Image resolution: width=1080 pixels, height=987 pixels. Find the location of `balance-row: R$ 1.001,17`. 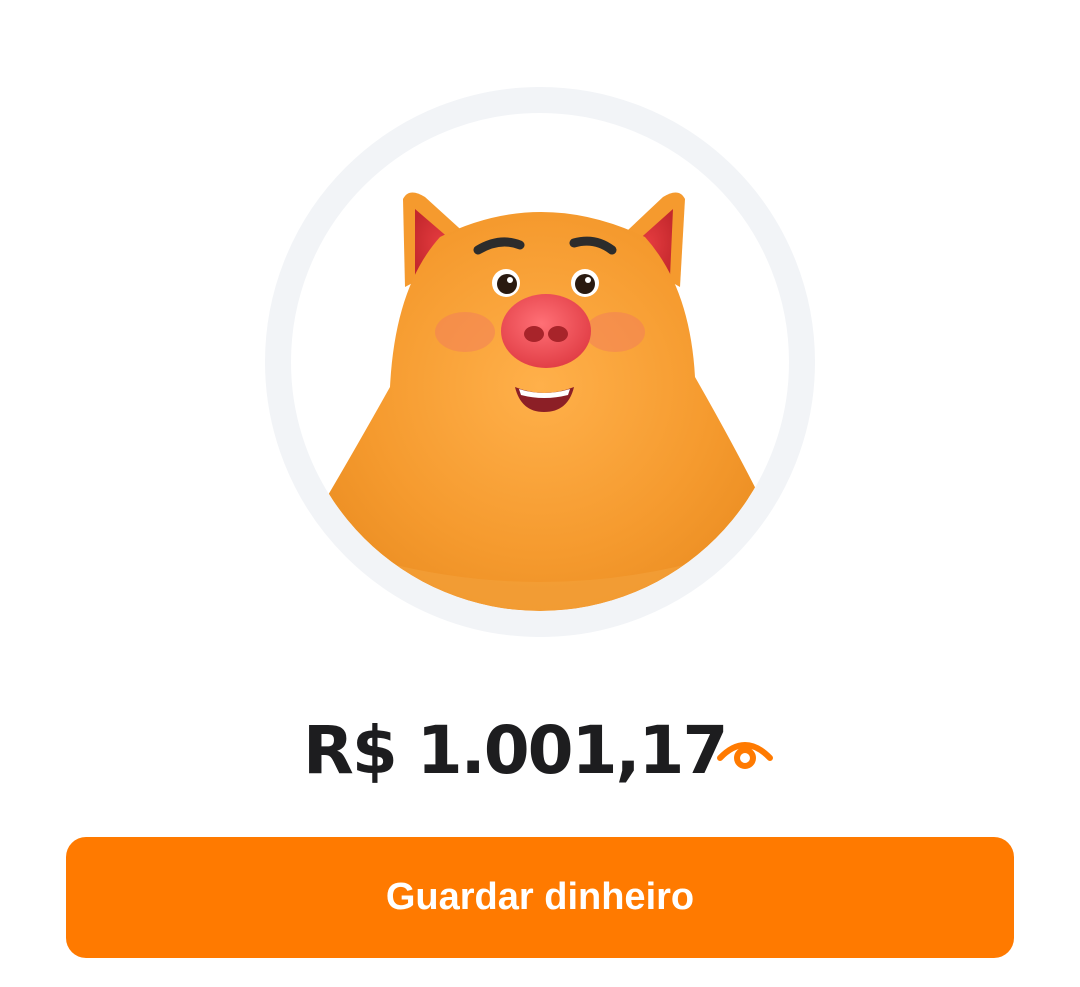

balance-row: R$ 1.001,17 is located at coordinates (540, 751).